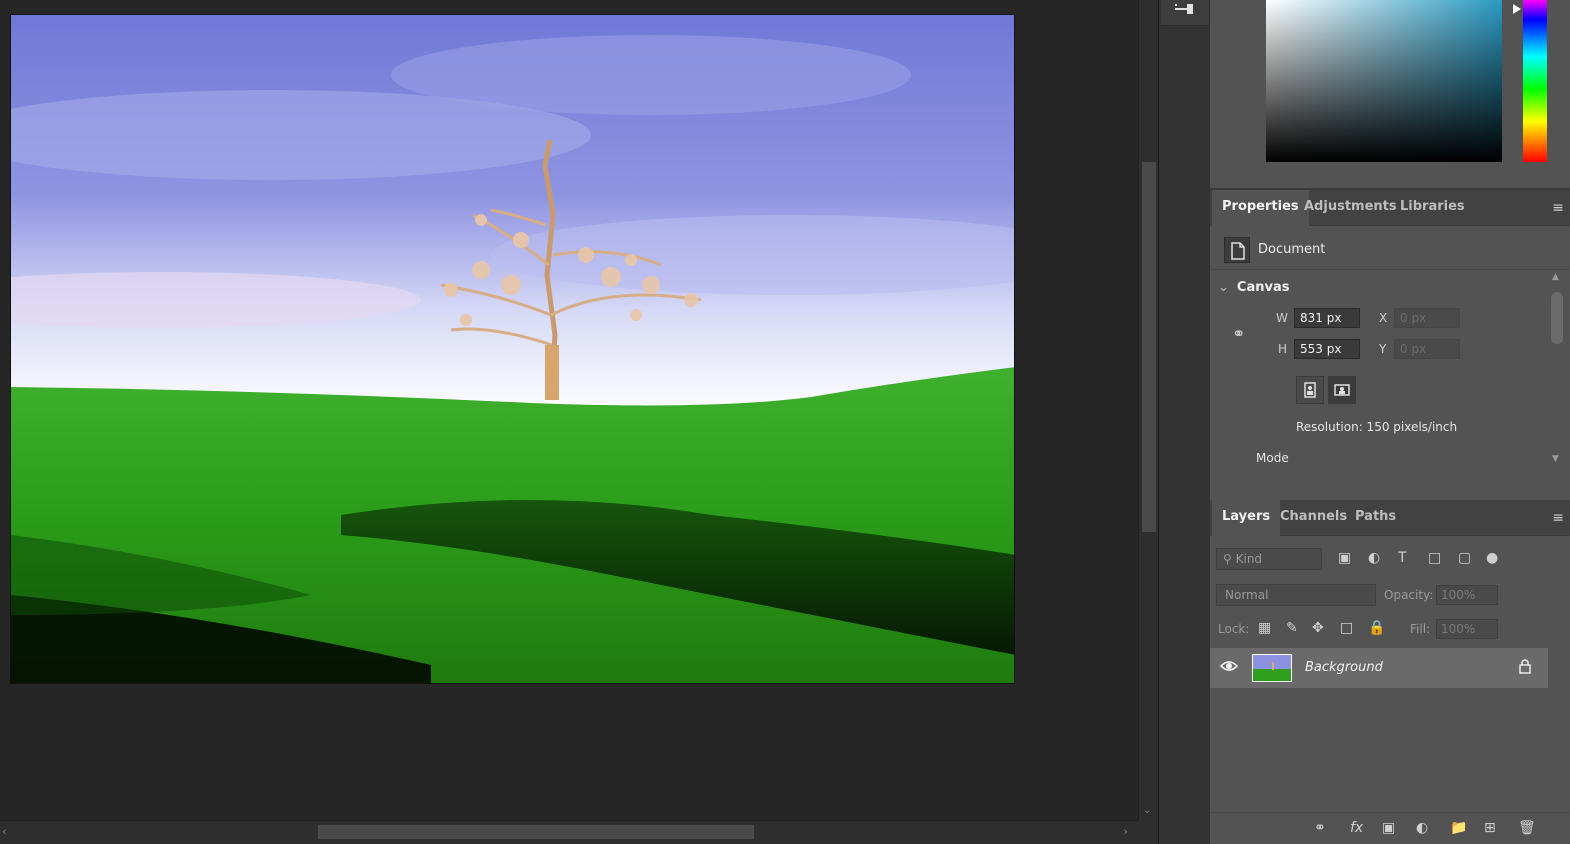 This screenshot has height=844, width=1570. I want to click on y-label: Y, so click(1383, 349).